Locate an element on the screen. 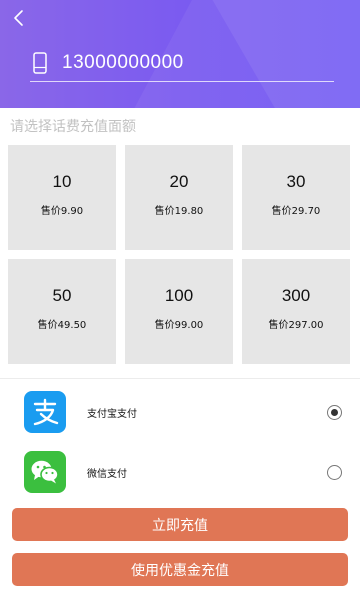 The height and width of the screenshot is (600, 360). denomination-tile: 30 售价29.70 is located at coordinates (296, 197).